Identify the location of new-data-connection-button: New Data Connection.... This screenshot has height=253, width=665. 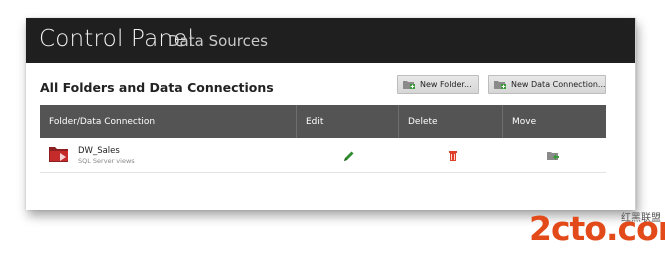
(547, 84).